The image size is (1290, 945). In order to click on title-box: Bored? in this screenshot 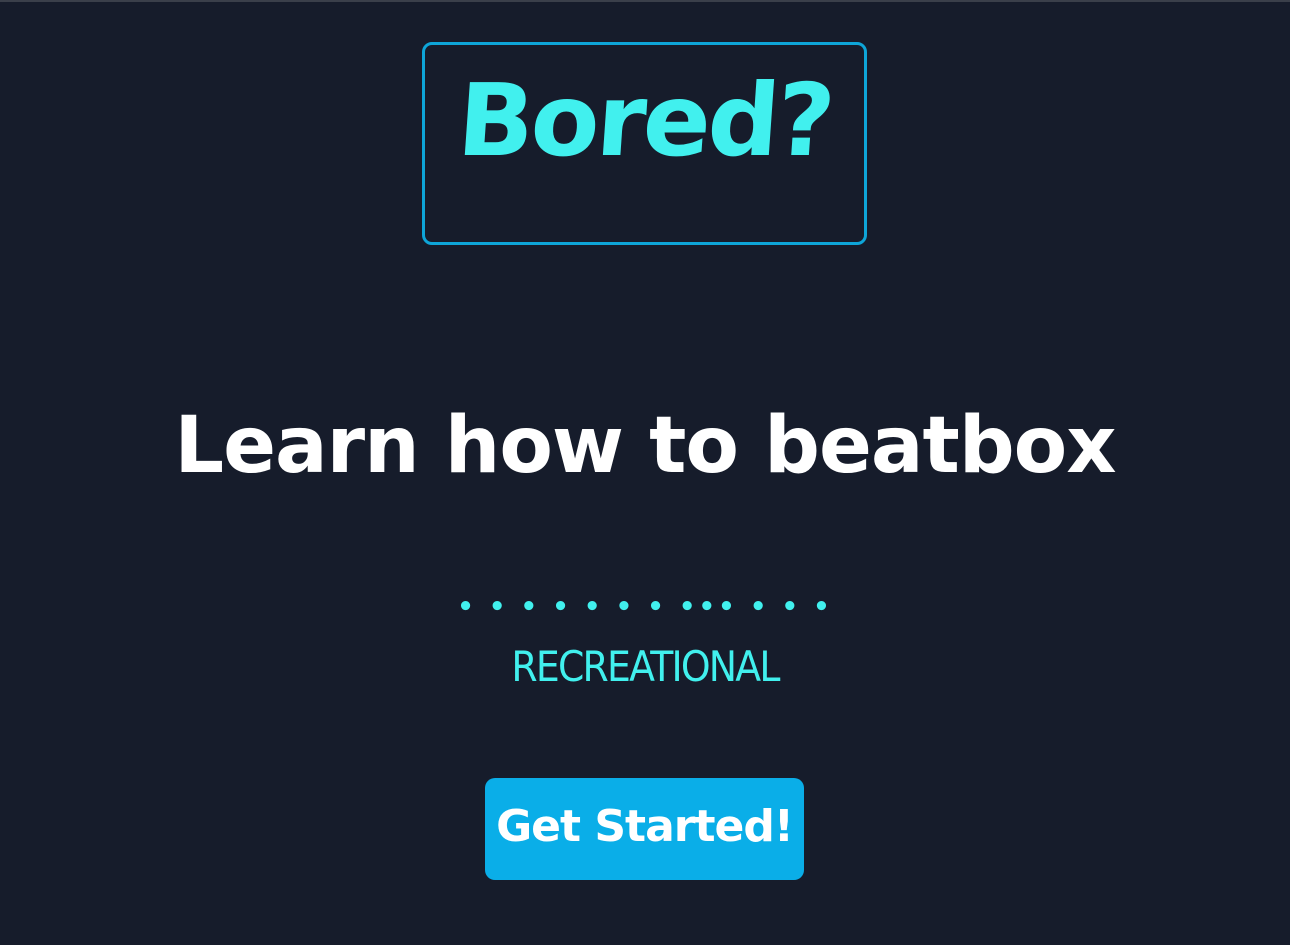, I will do `click(644, 143)`.